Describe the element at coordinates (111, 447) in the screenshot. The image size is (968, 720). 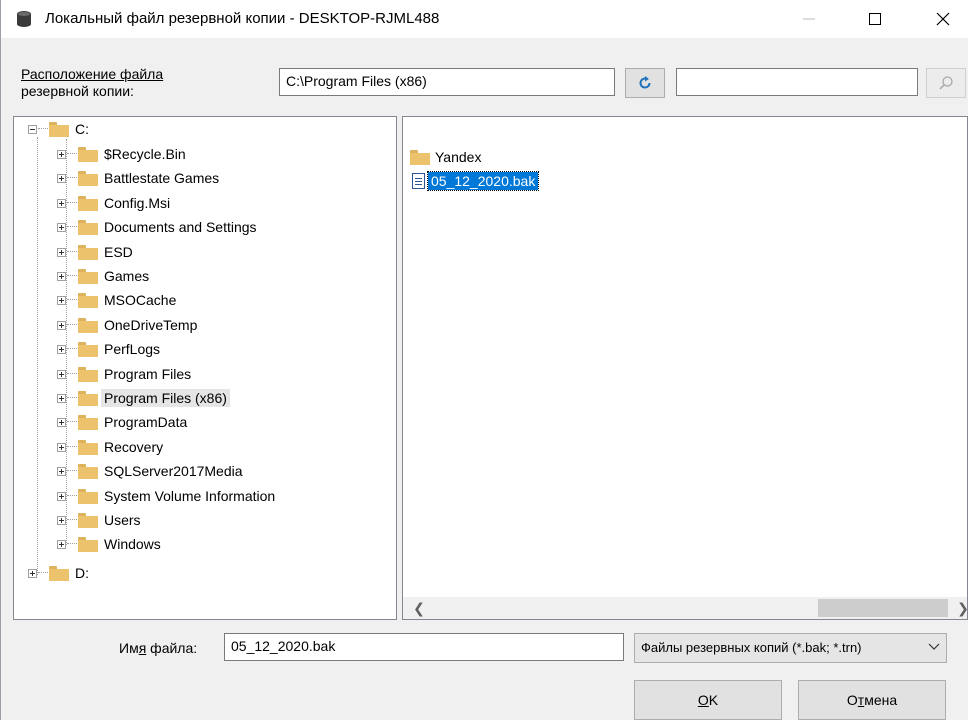
I see `tree-item: Recovery` at that location.